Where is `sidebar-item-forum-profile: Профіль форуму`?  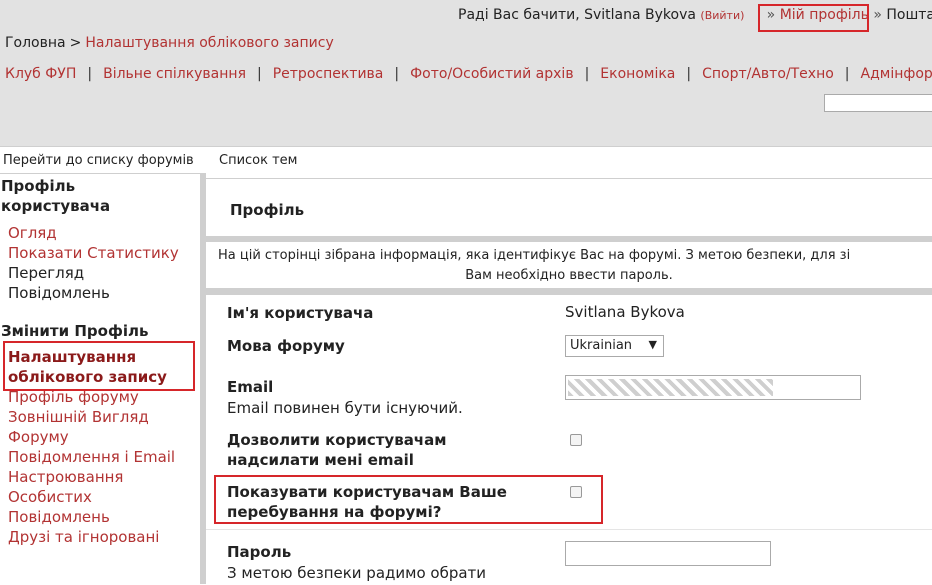 sidebar-item-forum-profile: Профіль форуму is located at coordinates (73, 397).